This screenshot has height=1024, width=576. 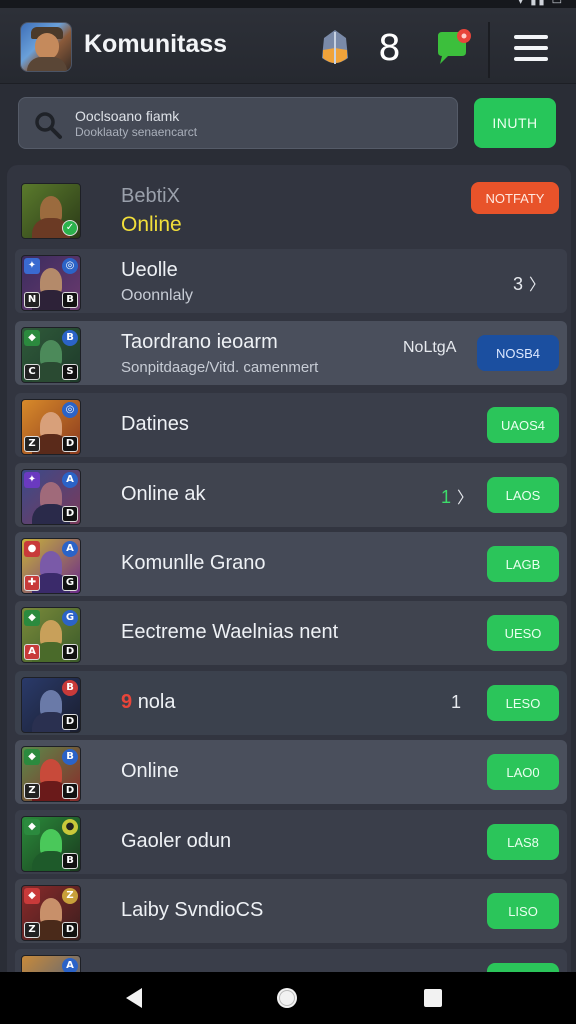 I want to click on game-thumbnail: ◆ B CS, so click(x=51, y=355).